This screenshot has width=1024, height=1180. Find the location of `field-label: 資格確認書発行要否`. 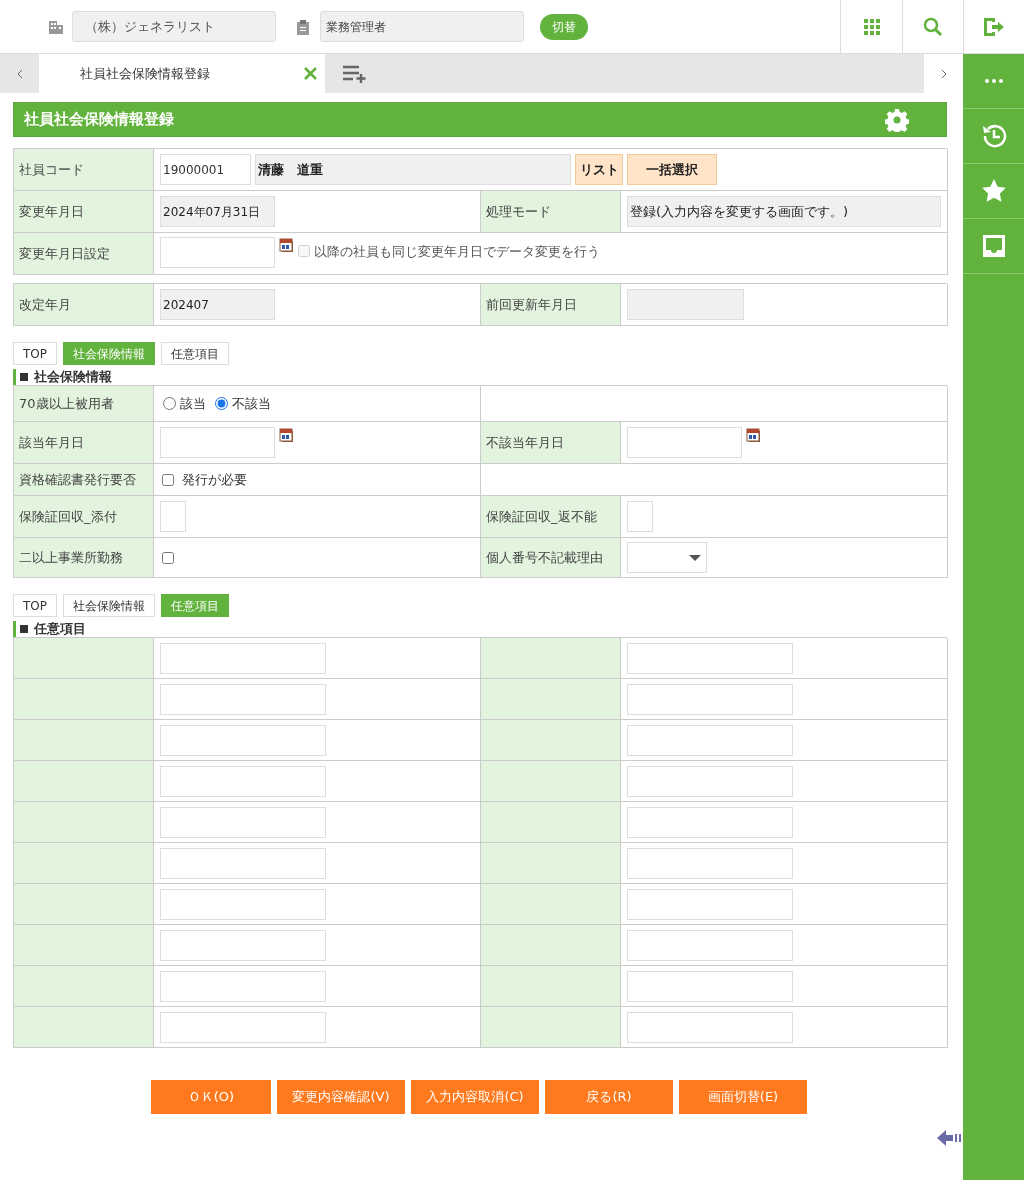

field-label: 資格確認書発行要否 is located at coordinates (77, 479).